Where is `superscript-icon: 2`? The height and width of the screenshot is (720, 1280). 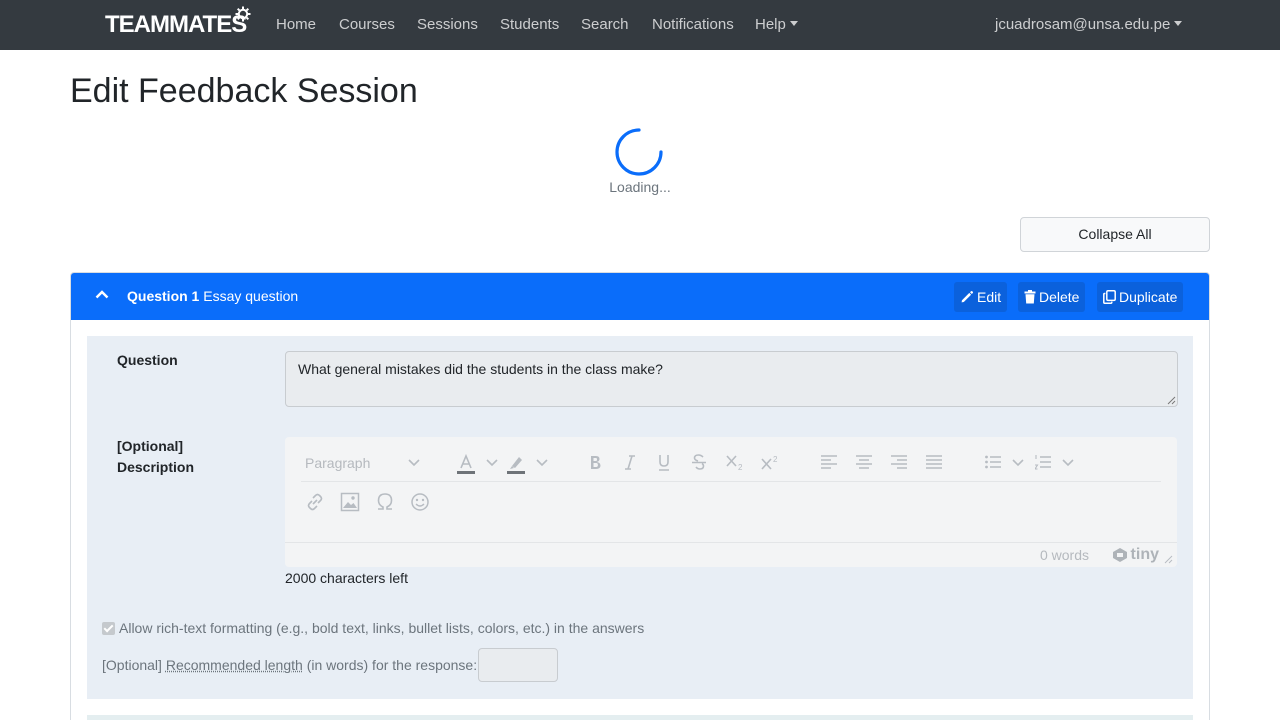
superscript-icon: 2 is located at coordinates (770, 463).